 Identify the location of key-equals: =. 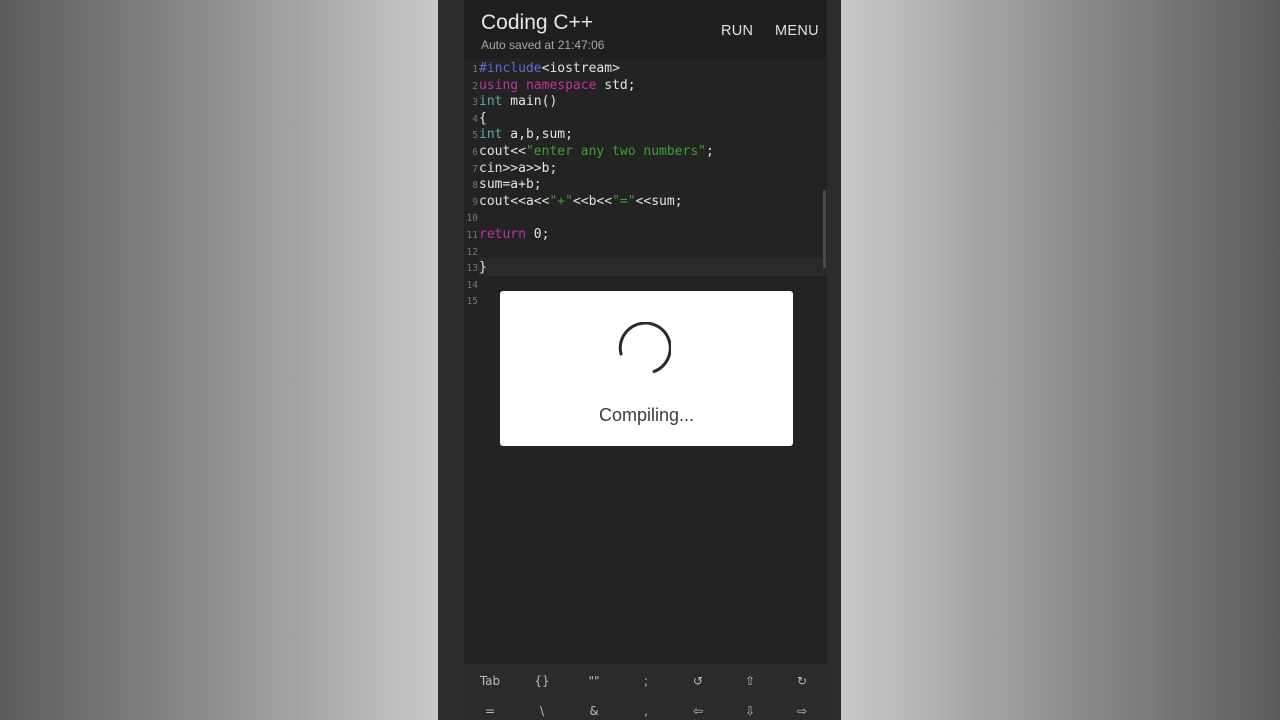
(490, 711).